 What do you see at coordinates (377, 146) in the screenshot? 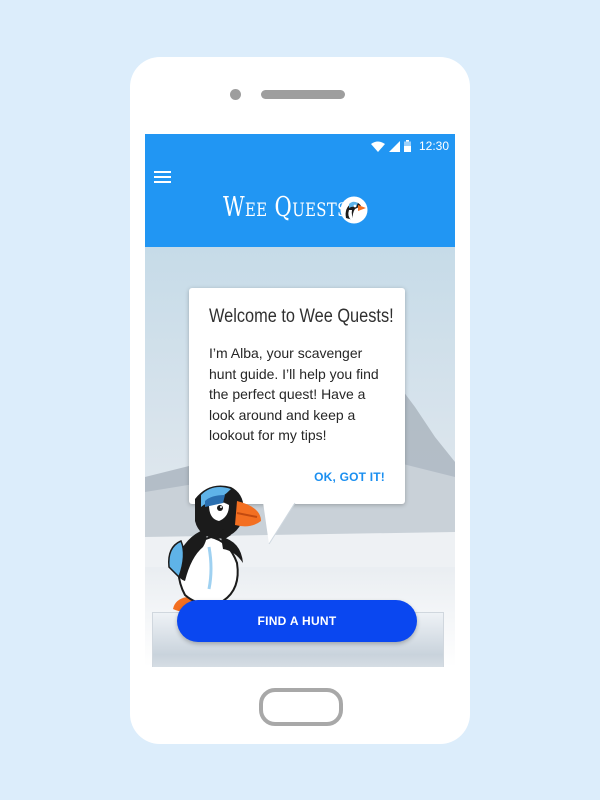
I see `wifi-icon` at bounding box center [377, 146].